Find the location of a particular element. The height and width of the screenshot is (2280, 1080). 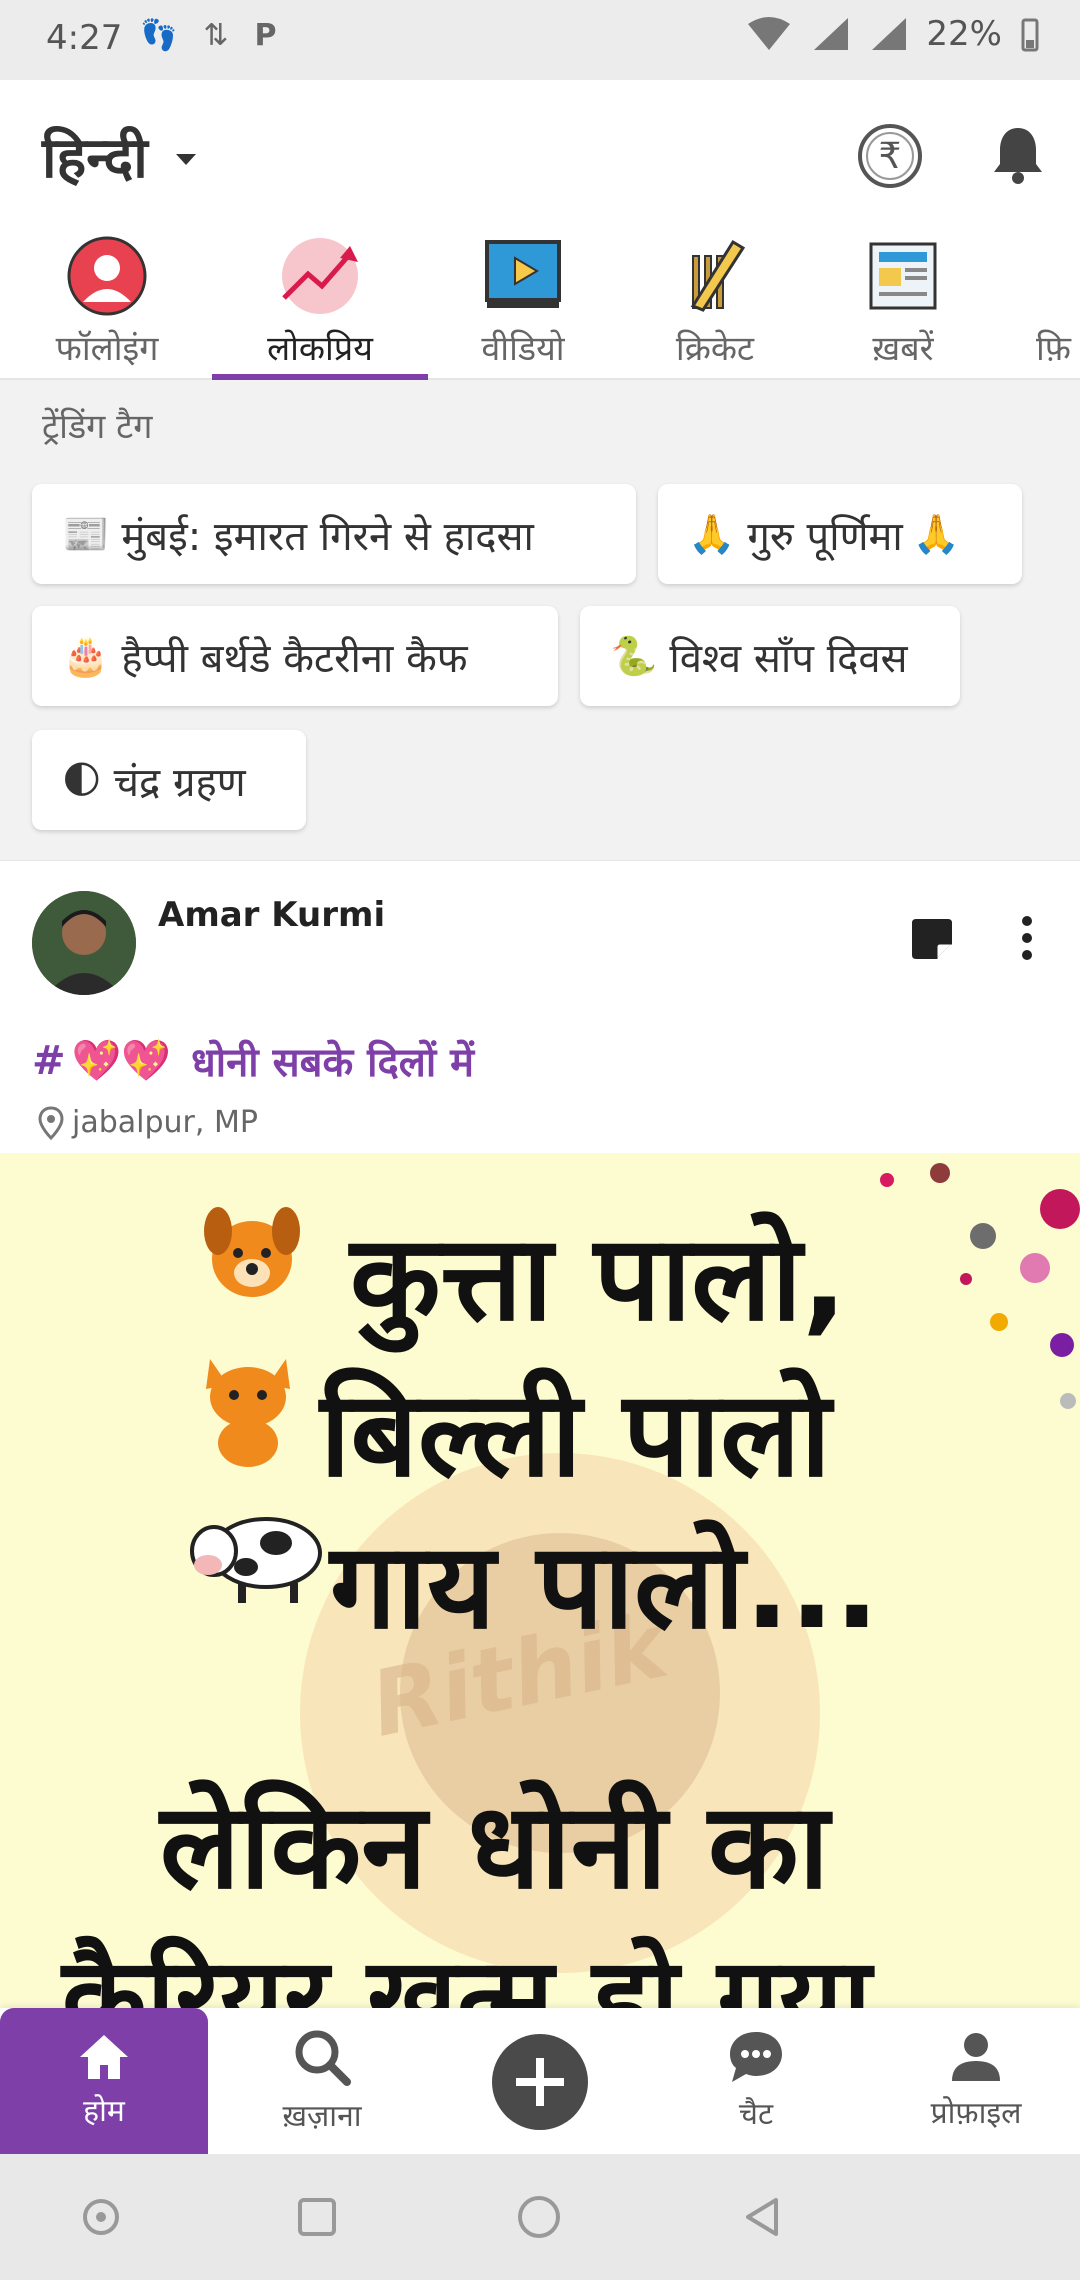

caption-hash: # is located at coordinates (49, 1060).